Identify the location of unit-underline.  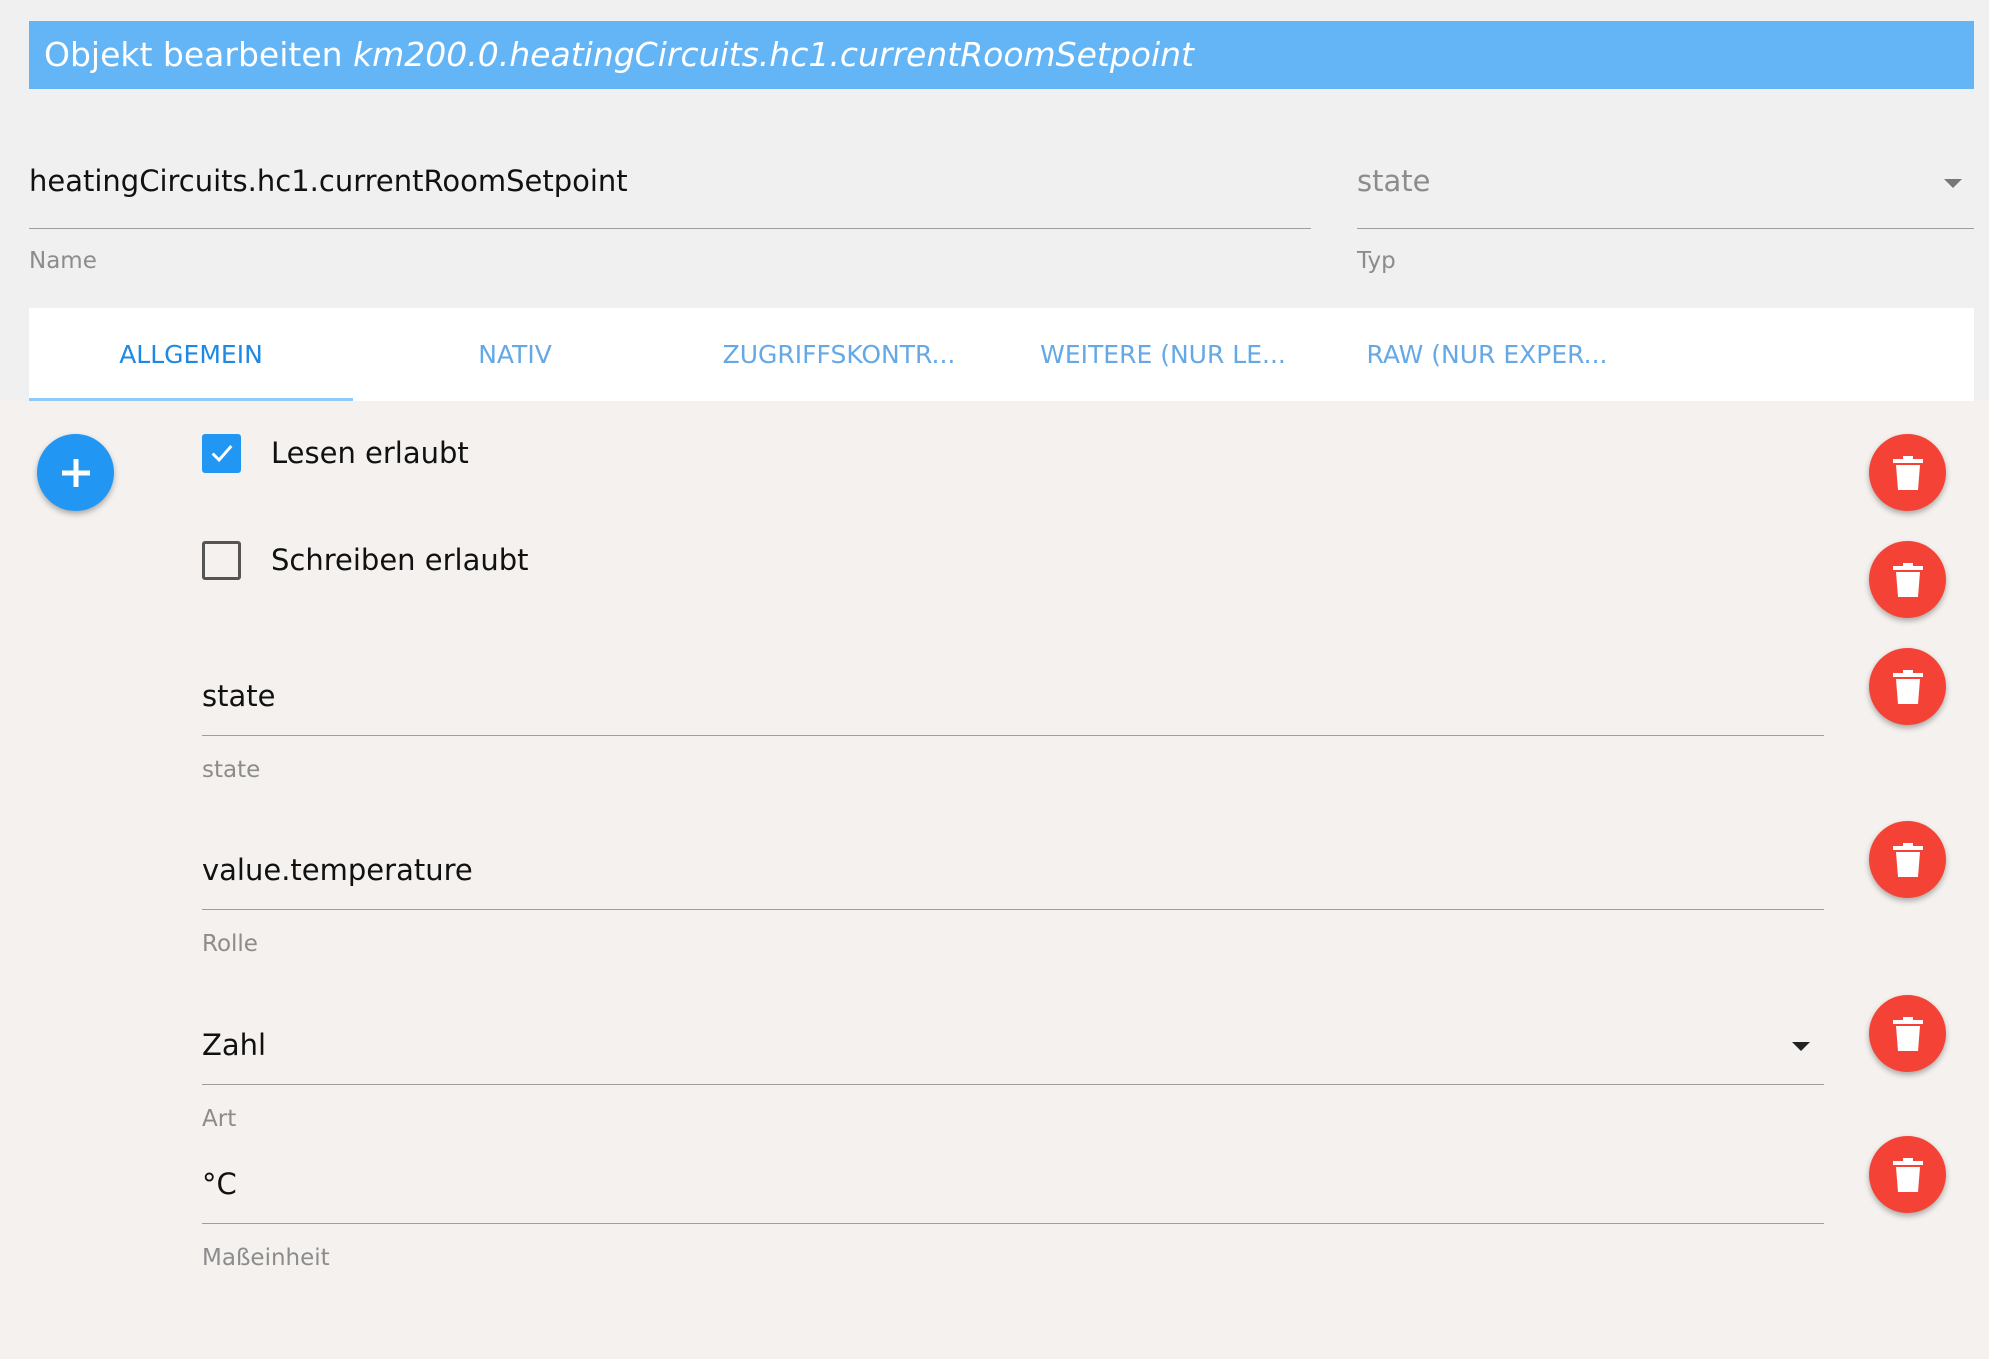
(1013, 1223).